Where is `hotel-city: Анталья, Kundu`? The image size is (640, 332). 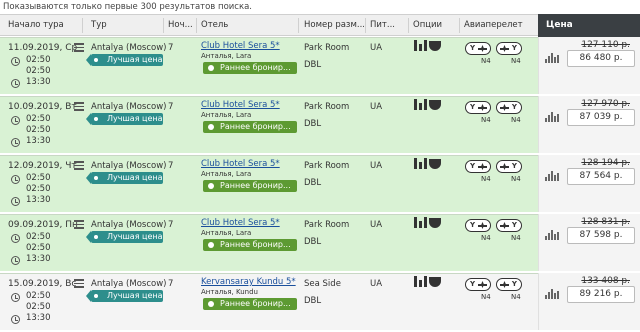
hotel-city: Анталья, Kundu is located at coordinates (229, 292).